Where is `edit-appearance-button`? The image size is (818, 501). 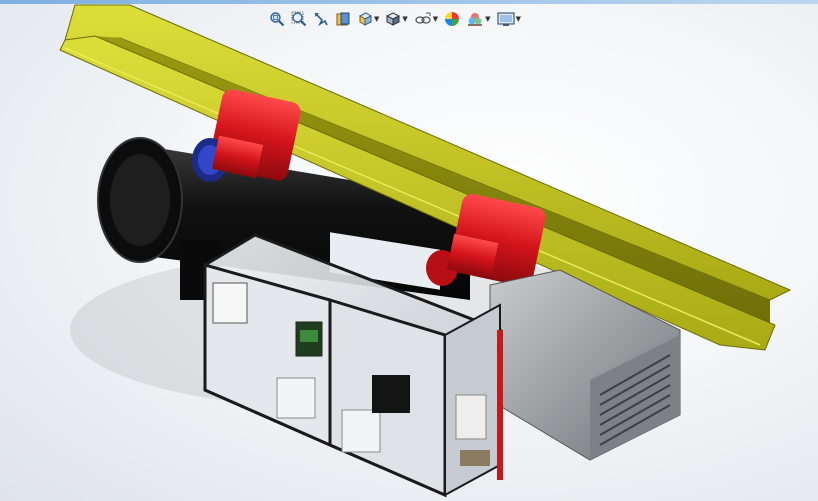 edit-appearance-button is located at coordinates (452, 19).